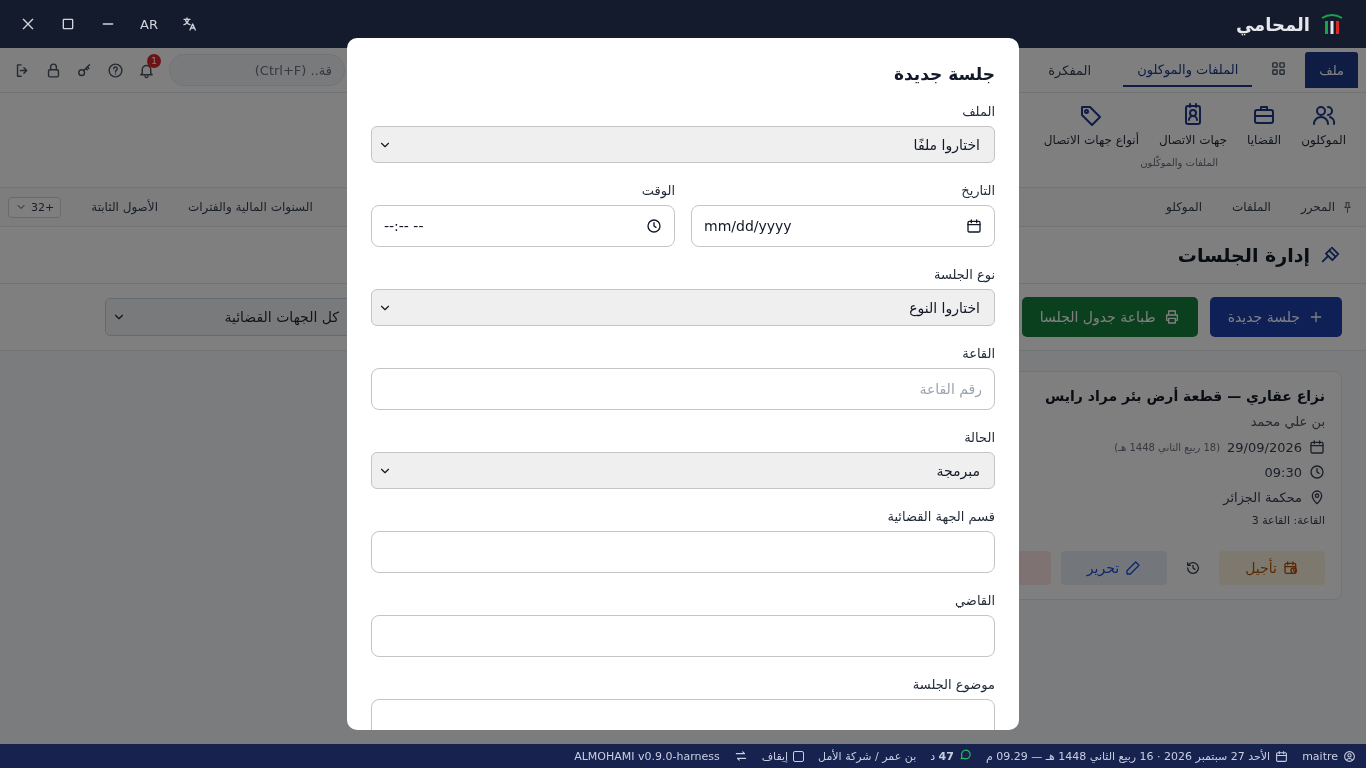  Describe the element at coordinates (1279, 68) in the screenshot. I see `grid-icon` at that location.